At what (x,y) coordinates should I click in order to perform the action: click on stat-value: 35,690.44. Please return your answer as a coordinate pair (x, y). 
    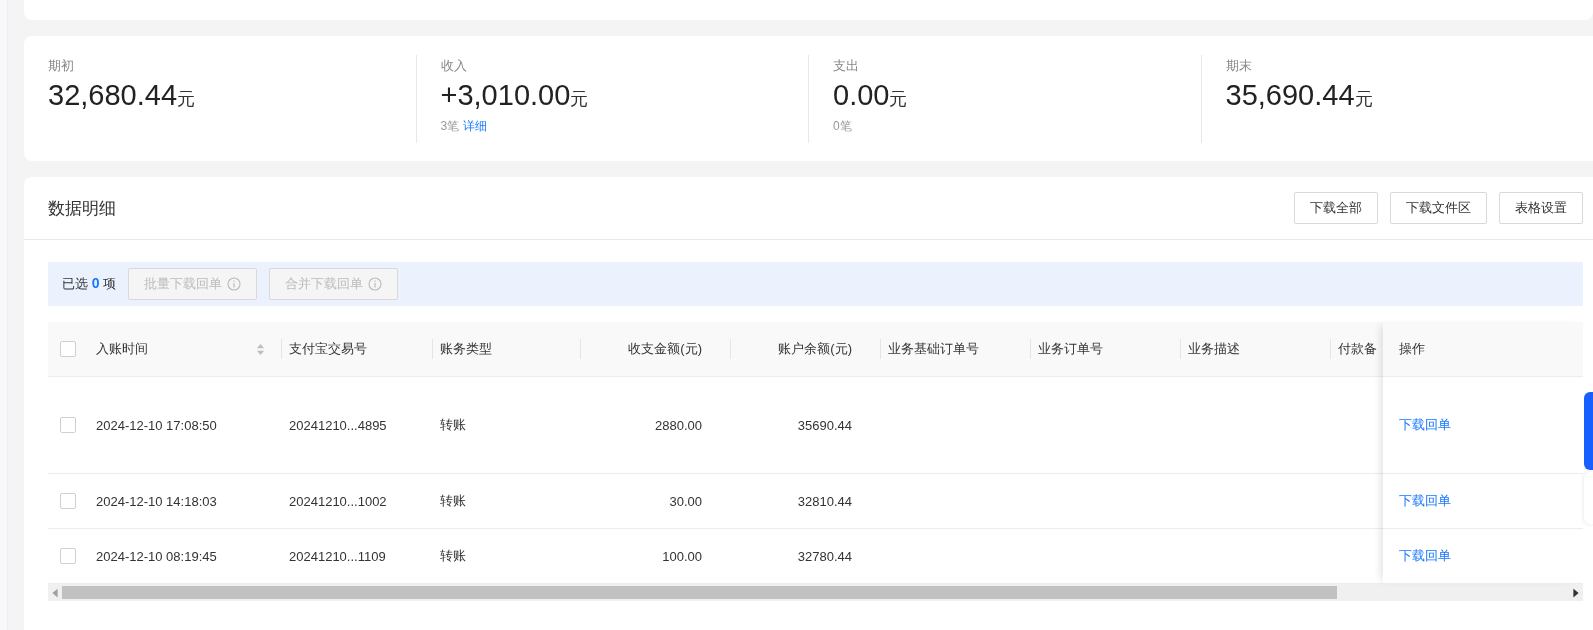
    Looking at the image, I should click on (1290, 95).